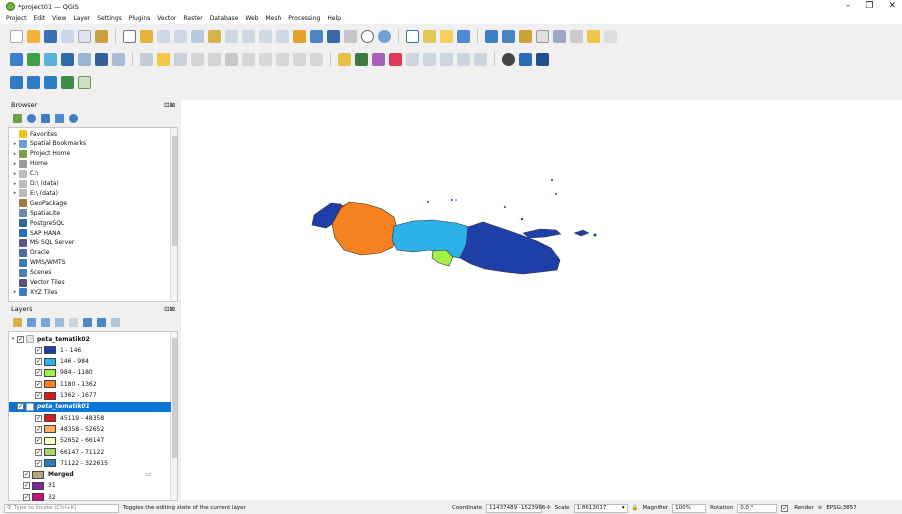  I want to click on save-edits-icon, so click(180, 59).